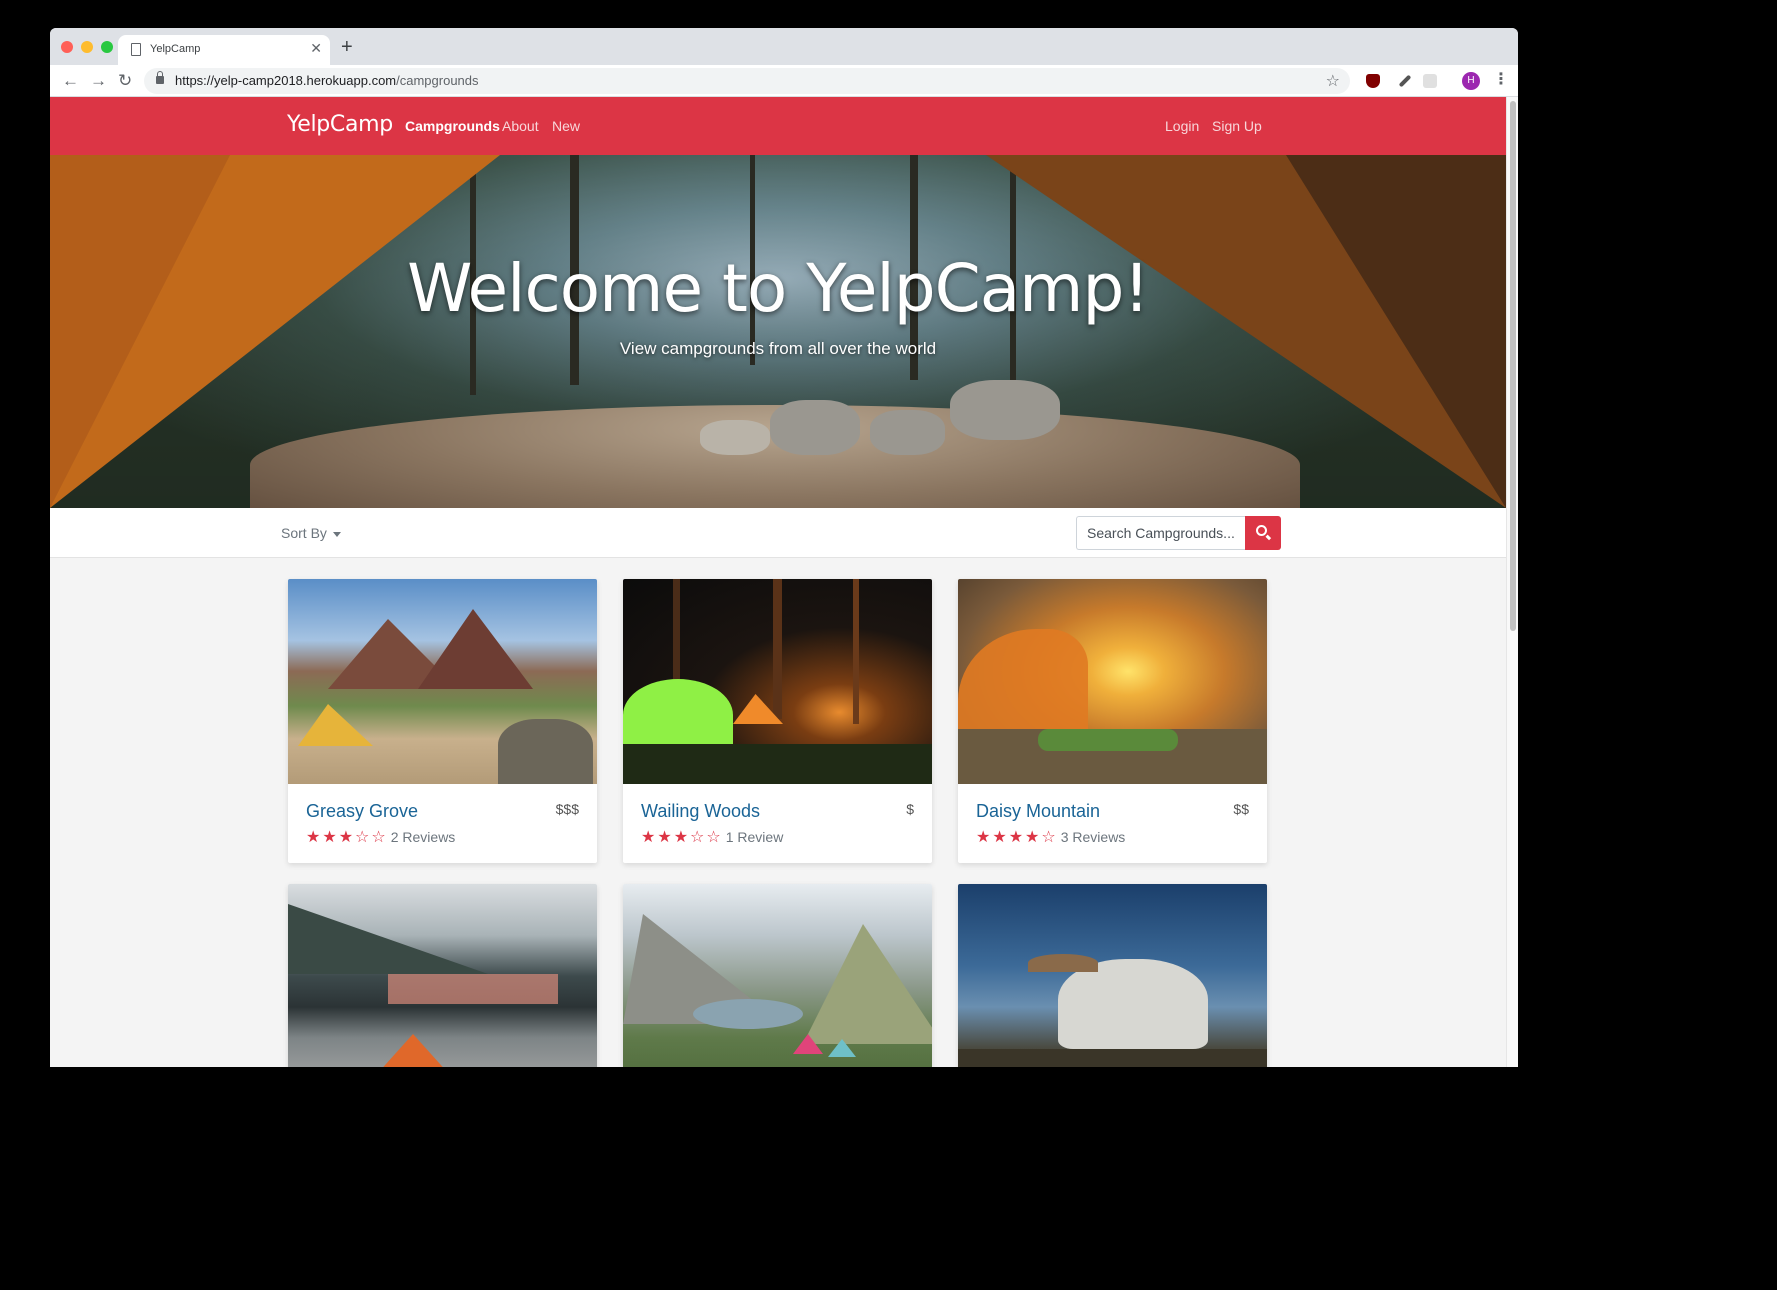 This screenshot has width=1777, height=1290. What do you see at coordinates (423, 837) in the screenshot?
I see `review-count: 2 Reviews` at bounding box center [423, 837].